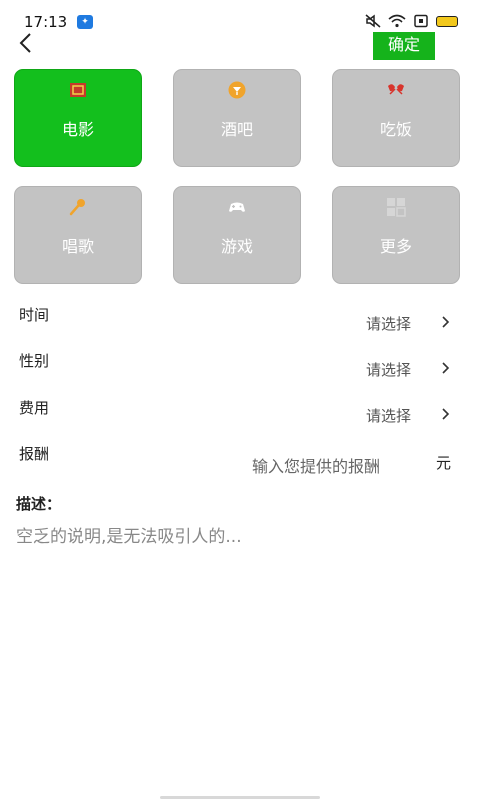 The image size is (480, 800). I want to click on reward-unit: 元, so click(444, 463).